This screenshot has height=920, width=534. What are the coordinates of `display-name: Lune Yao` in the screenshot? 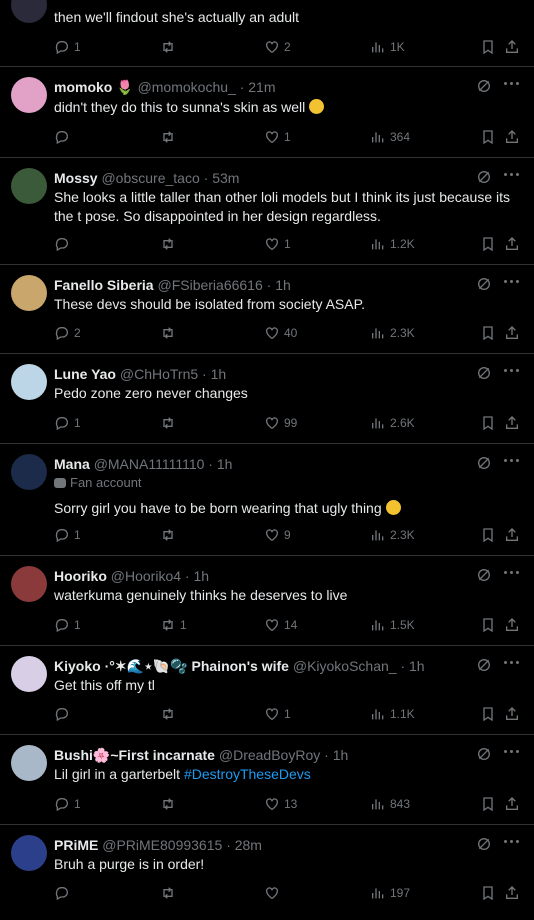 It's located at (85, 374).